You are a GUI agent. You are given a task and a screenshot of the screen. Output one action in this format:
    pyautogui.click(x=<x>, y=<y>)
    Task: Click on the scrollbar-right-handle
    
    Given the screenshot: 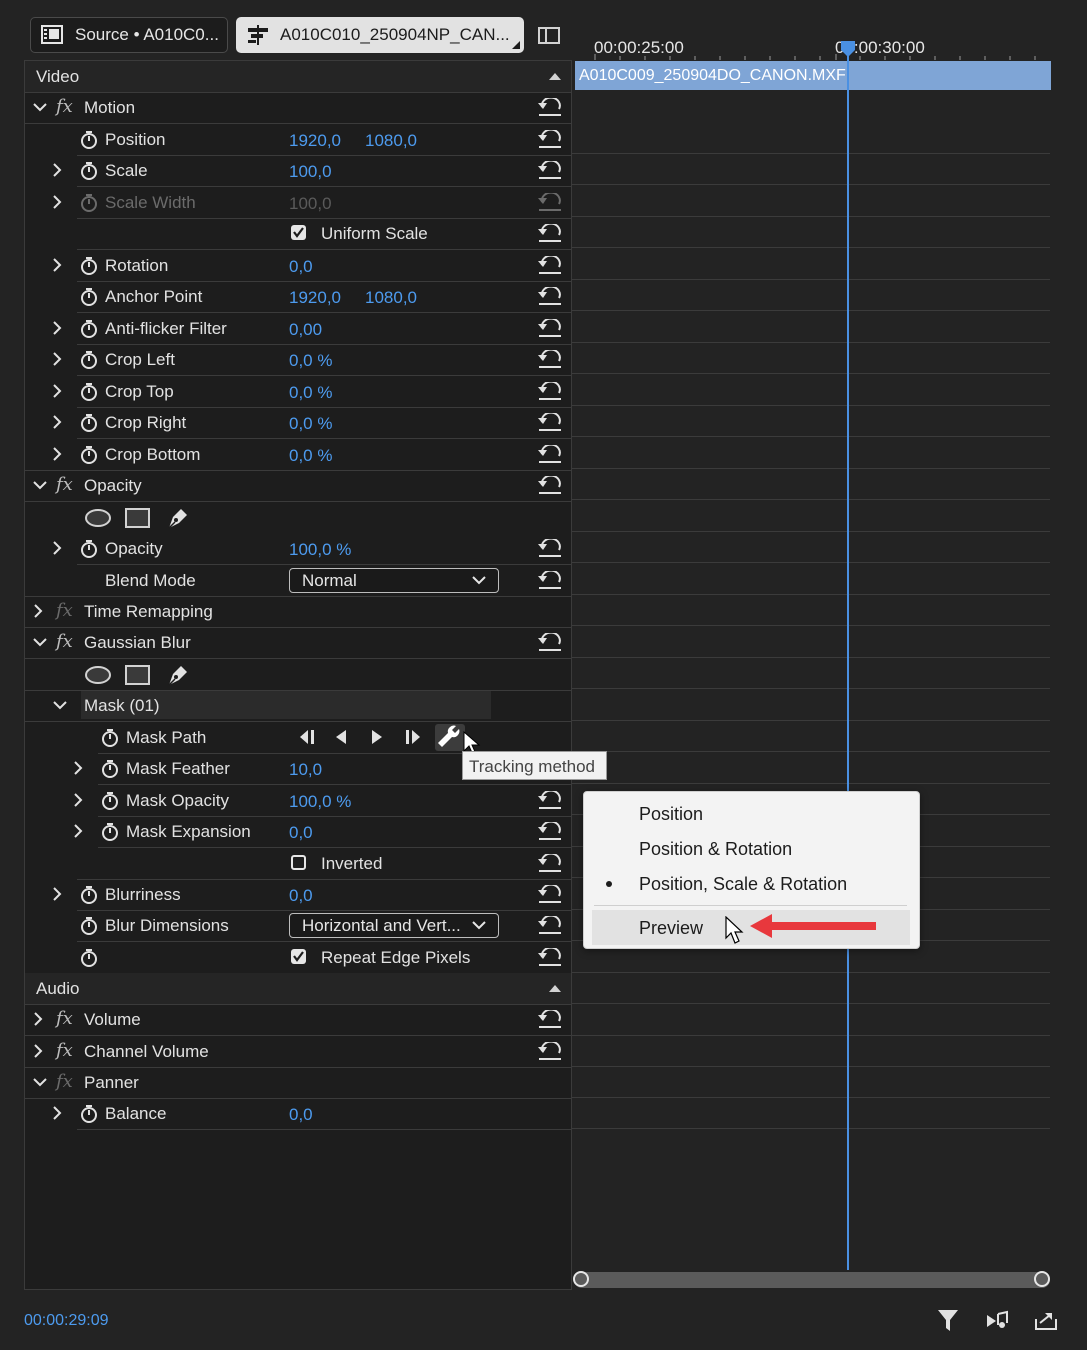 What is the action you would take?
    pyautogui.click(x=1042, y=1279)
    